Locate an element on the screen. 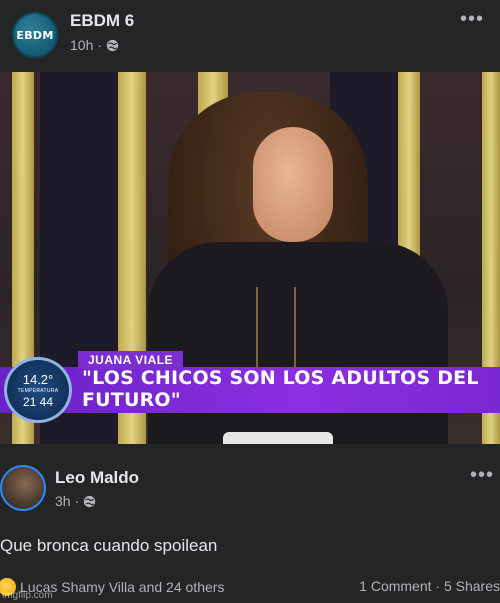 Image resolution: width=500 pixels, height=603 pixels. person-face is located at coordinates (293, 184).